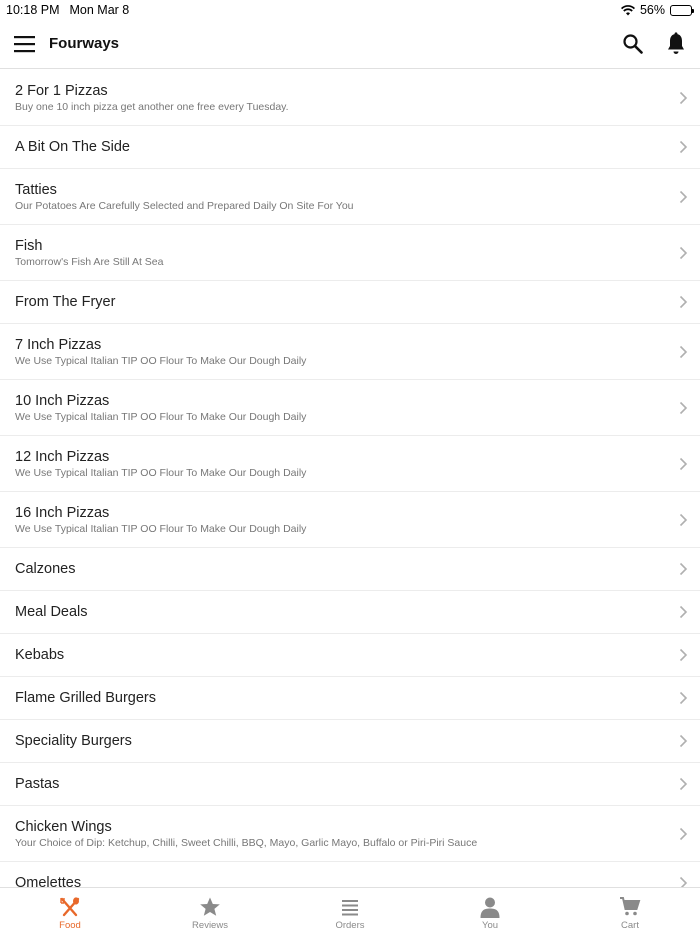 This screenshot has width=700, height=934. What do you see at coordinates (350, 253) in the screenshot?
I see `menu-category-row: Fish Tomorrow's Fish Are Still At Sea` at bounding box center [350, 253].